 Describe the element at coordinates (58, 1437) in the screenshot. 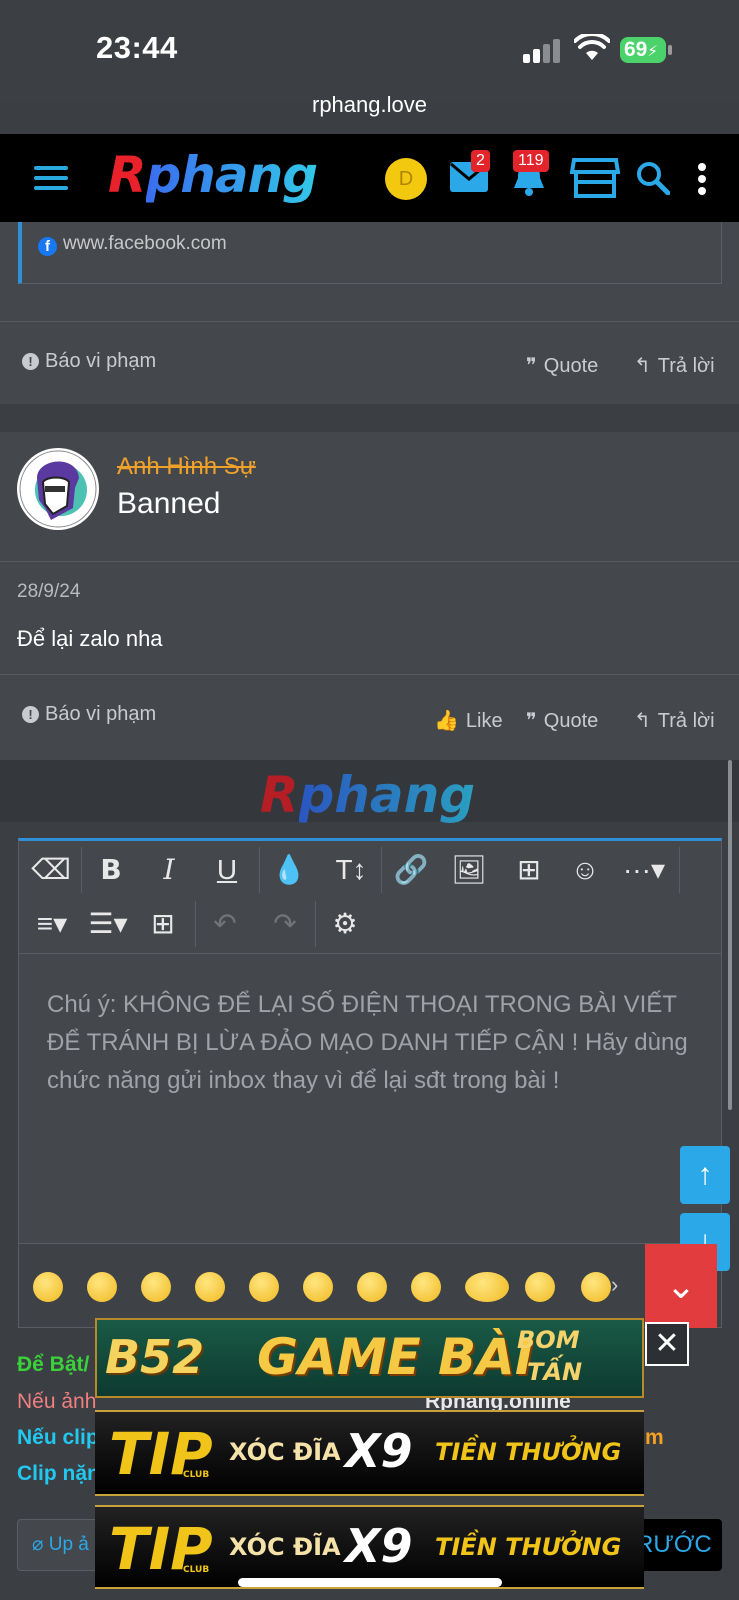

I see `note-line-3: Nếu clip` at that location.